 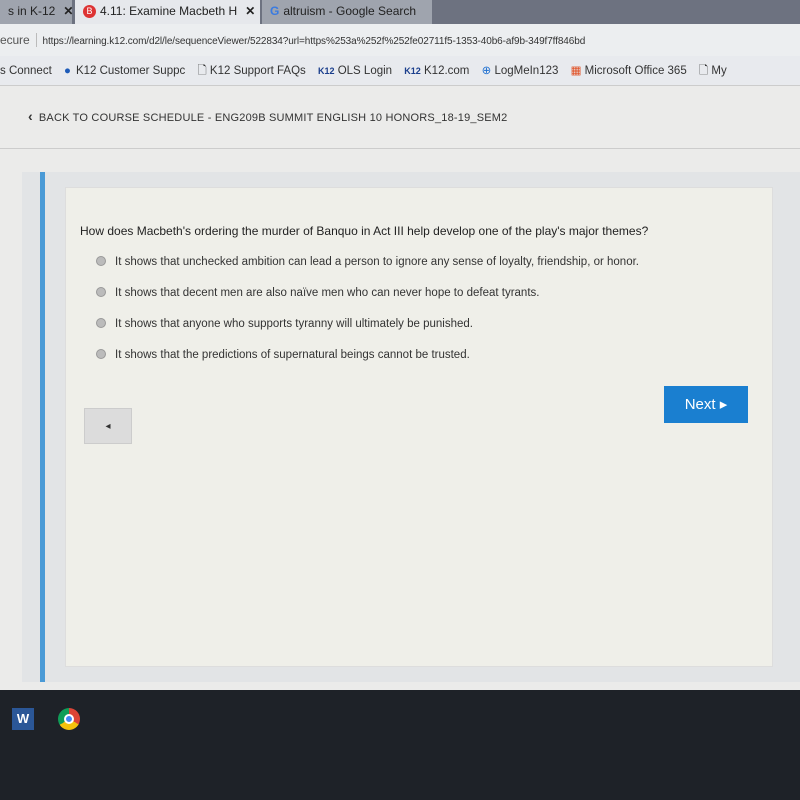 What do you see at coordinates (36, 12) in the screenshot?
I see `tab: s in K-12 ✕` at bounding box center [36, 12].